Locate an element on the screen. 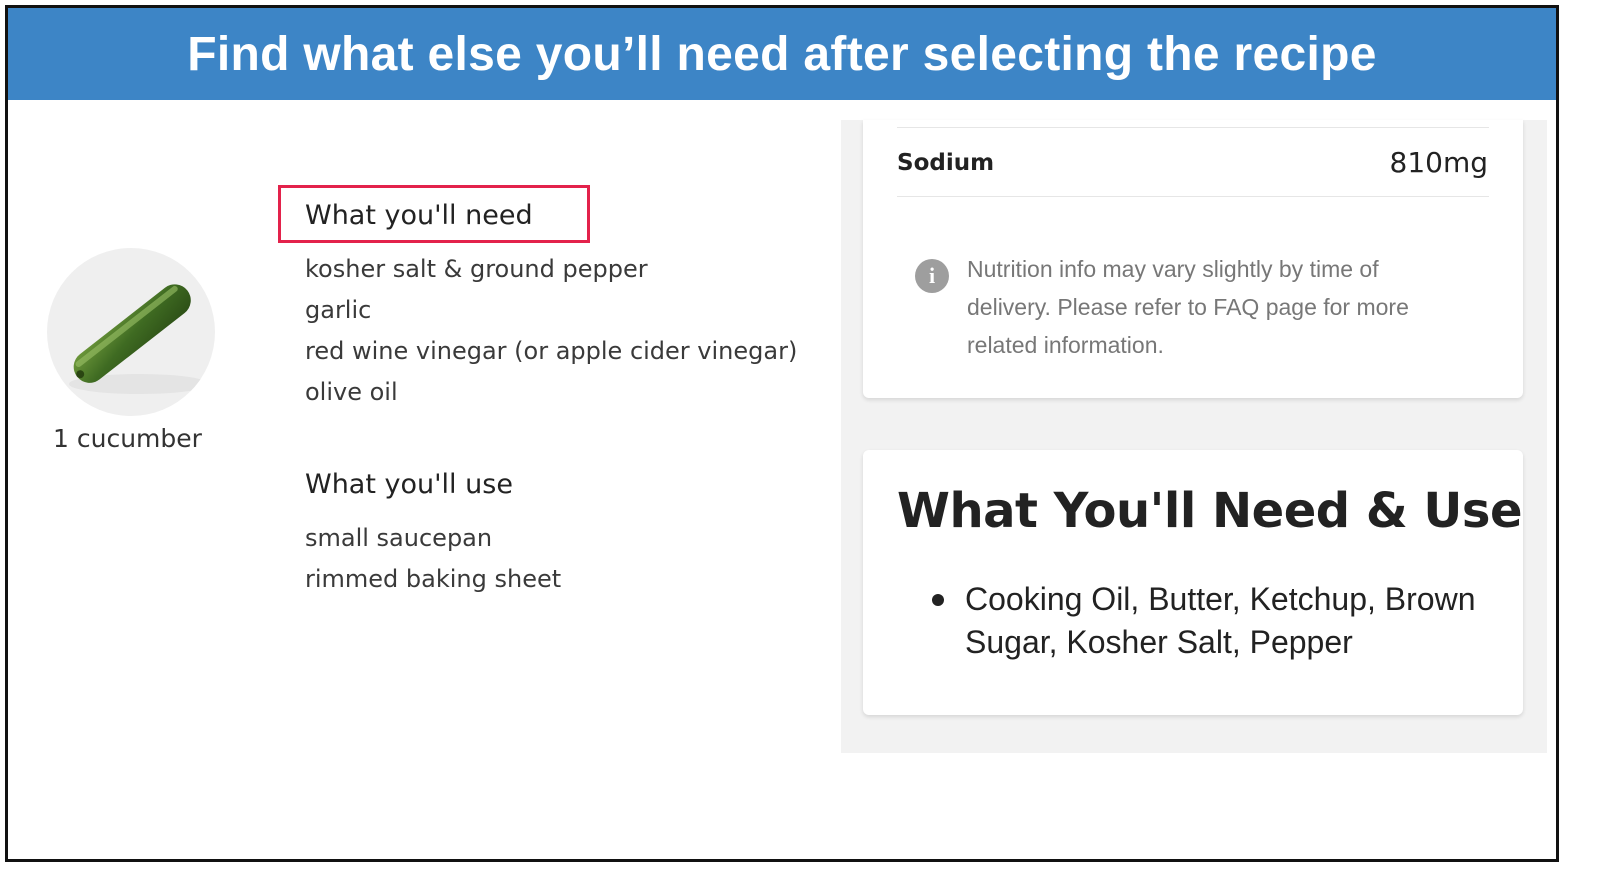 The image size is (1600, 887). need-item: olive oil is located at coordinates (351, 392).